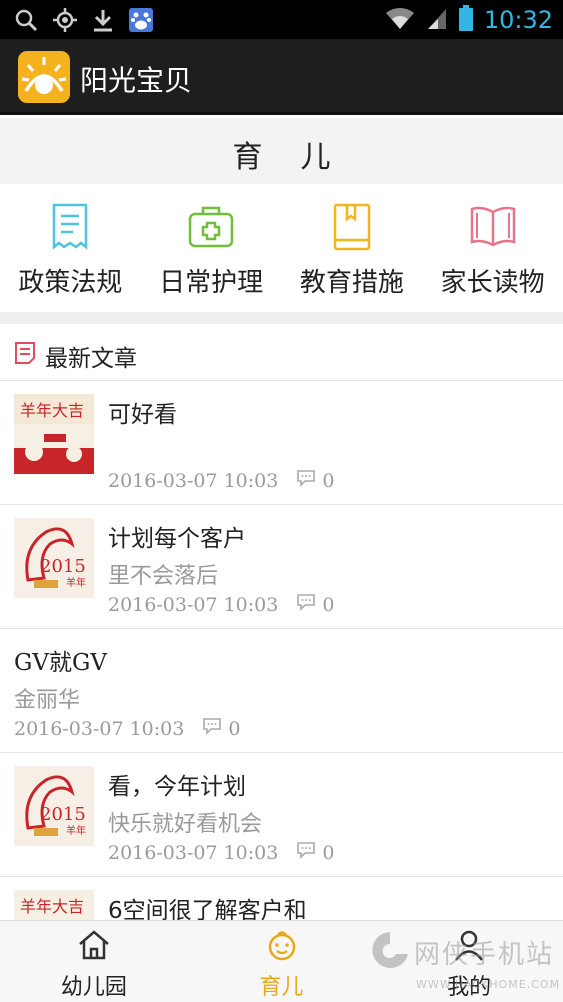  Describe the element at coordinates (103, 22) in the screenshot. I see `download-icon` at that location.